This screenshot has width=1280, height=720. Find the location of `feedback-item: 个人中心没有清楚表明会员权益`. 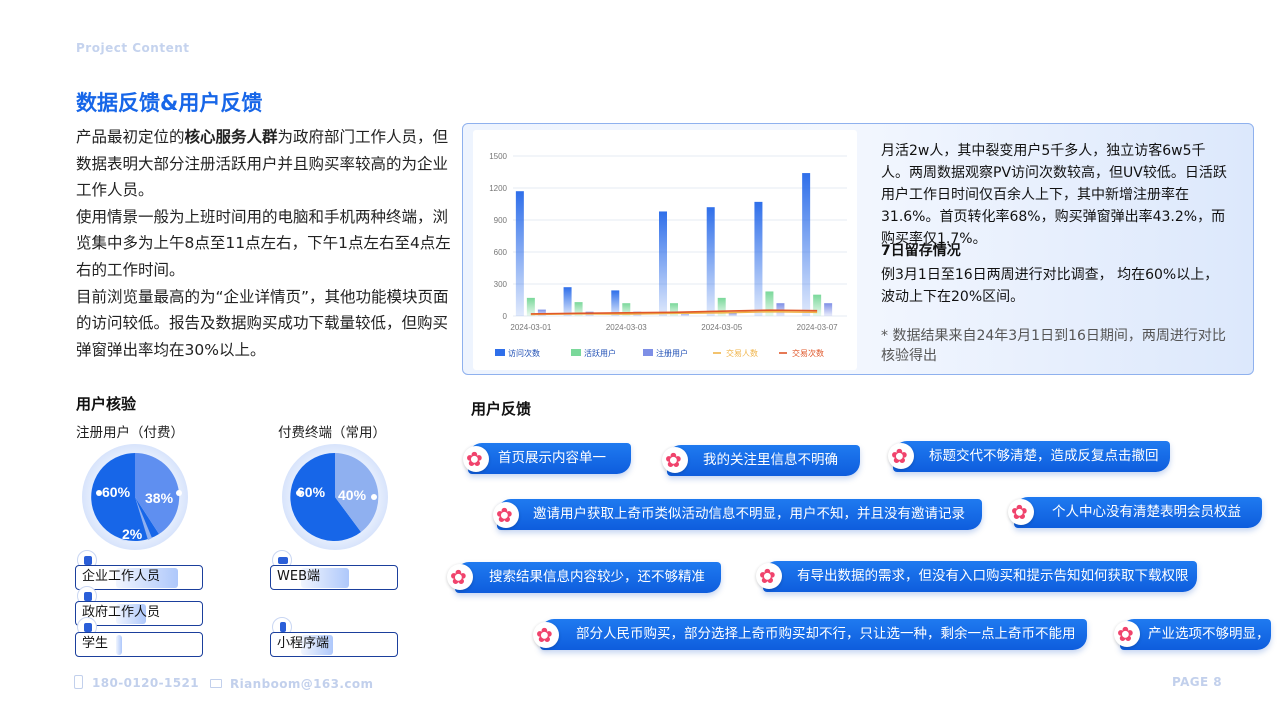

feedback-item: 个人中心没有清楚表明会员权益 is located at coordinates (1138, 512).